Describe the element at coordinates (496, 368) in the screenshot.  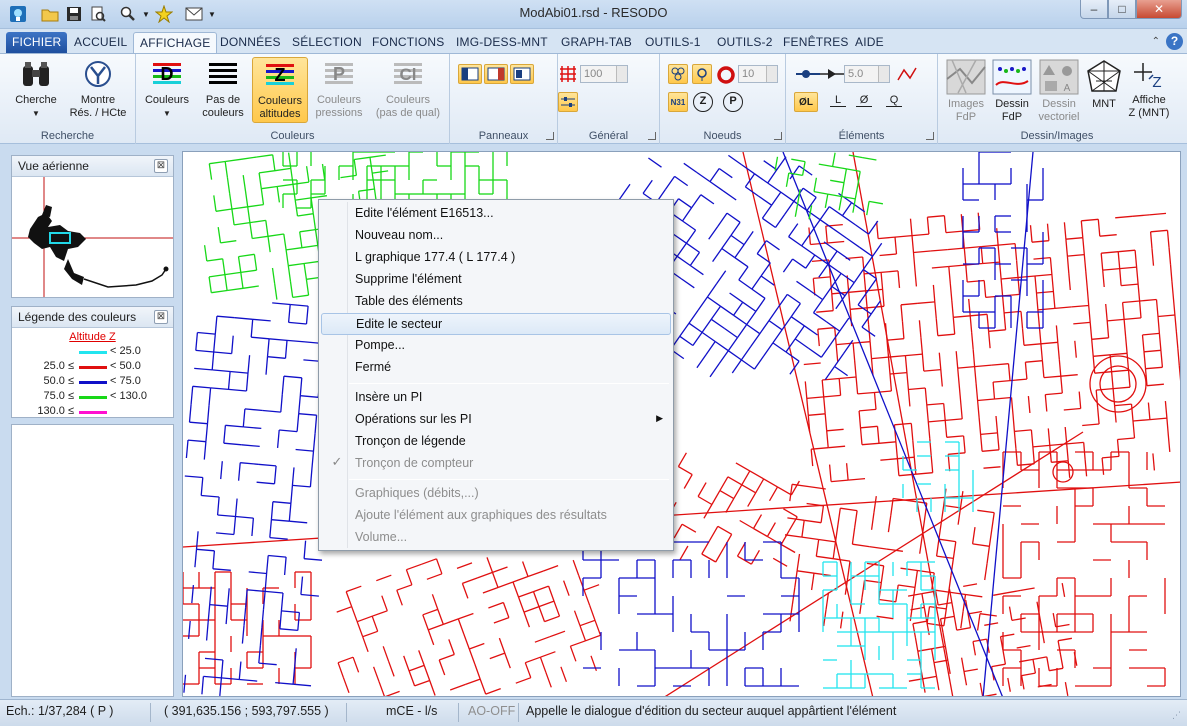
I see `menu-item-ferme: Fermé` at that location.